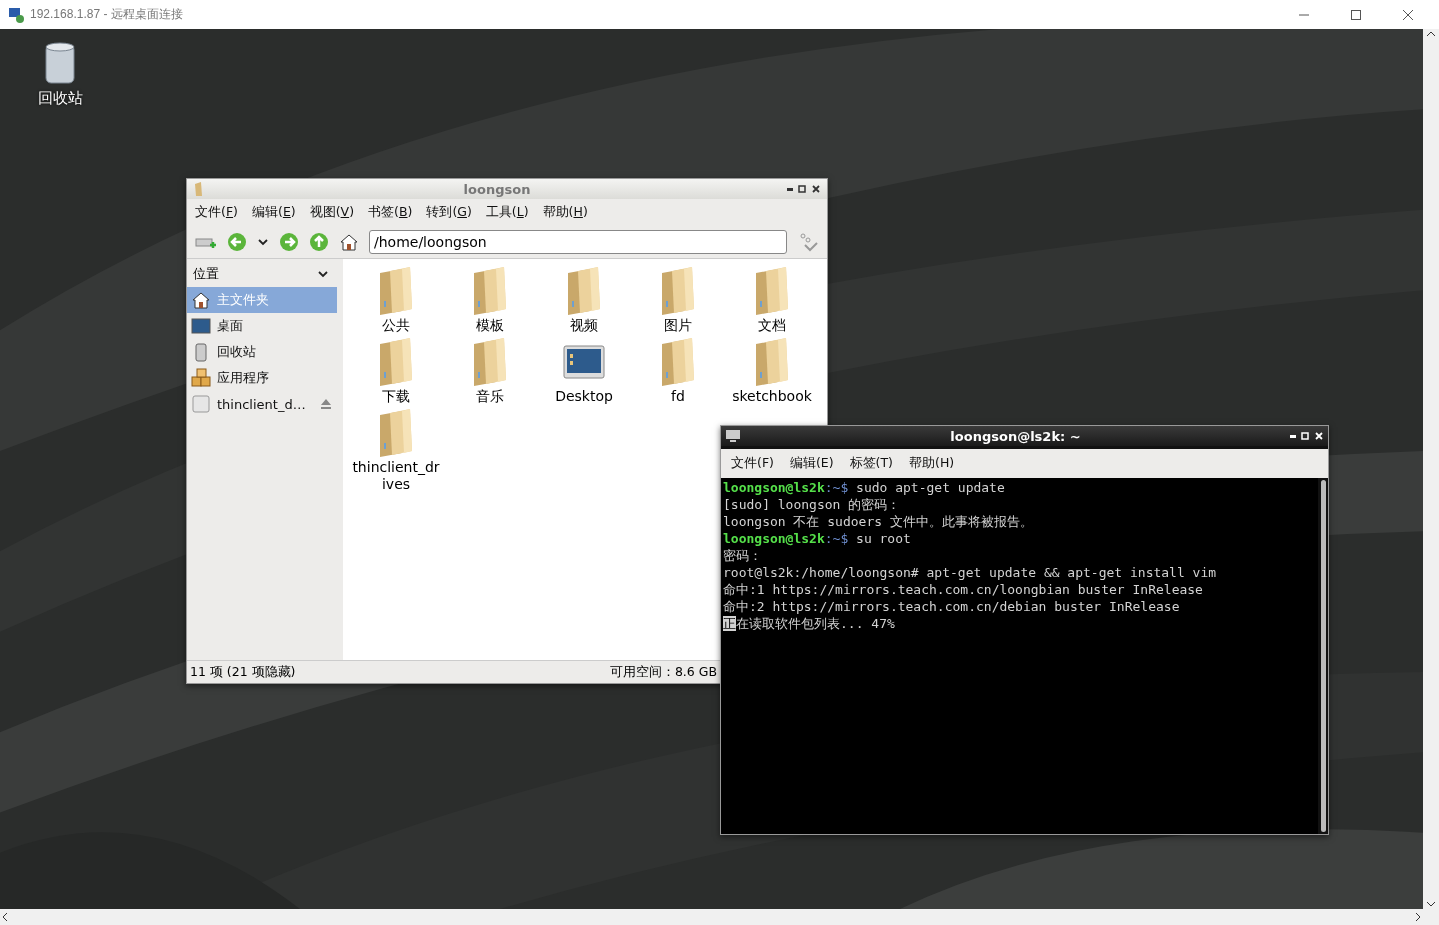 This screenshot has width=1439, height=925. Describe the element at coordinates (206, 274) in the screenshot. I see `places-heading: 位置` at that location.